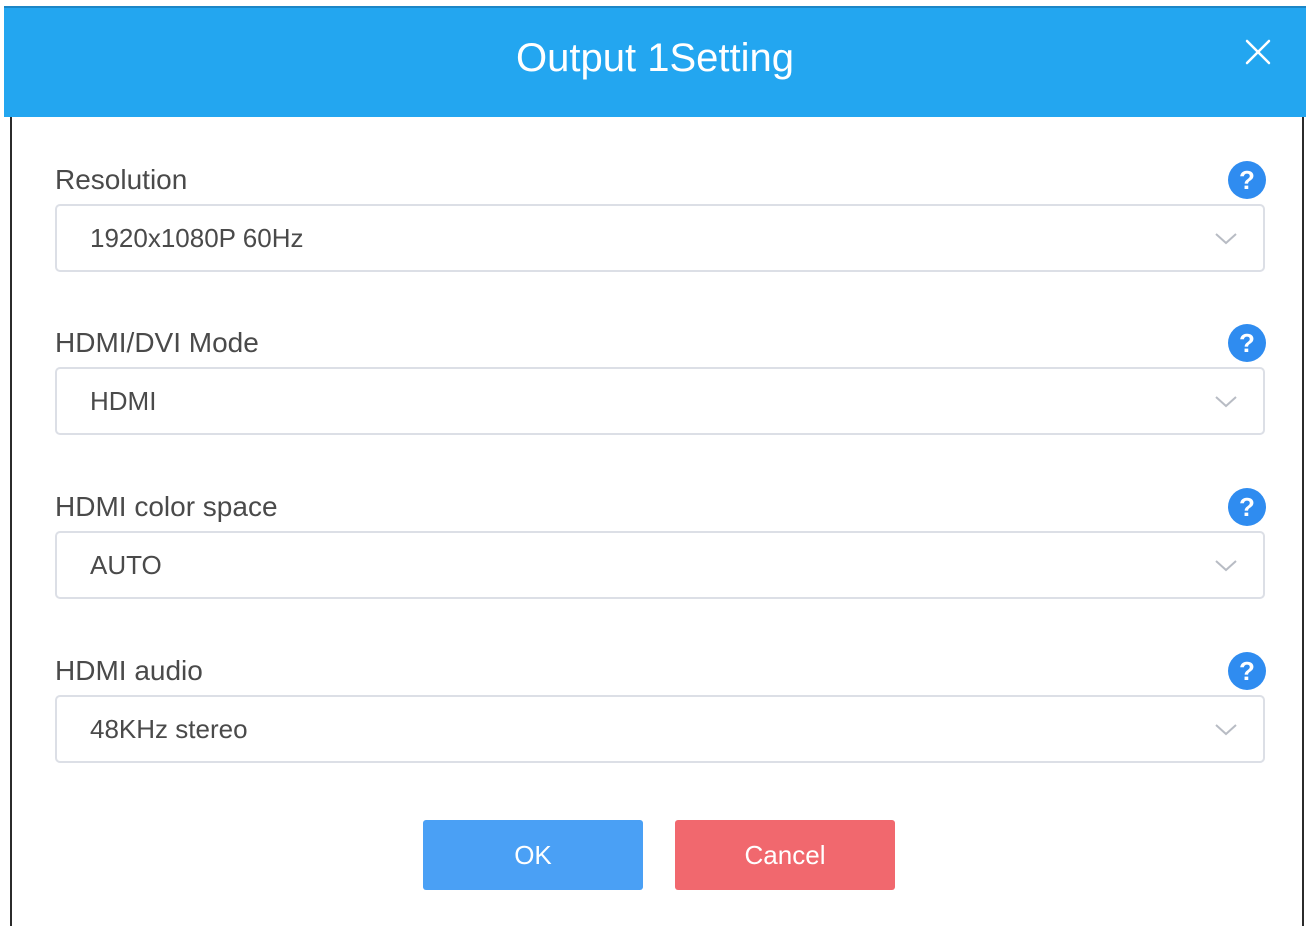 The height and width of the screenshot is (926, 1306). What do you see at coordinates (660, 729) in the screenshot?
I see `hdmi-audio-select: 48KHz stereo` at bounding box center [660, 729].